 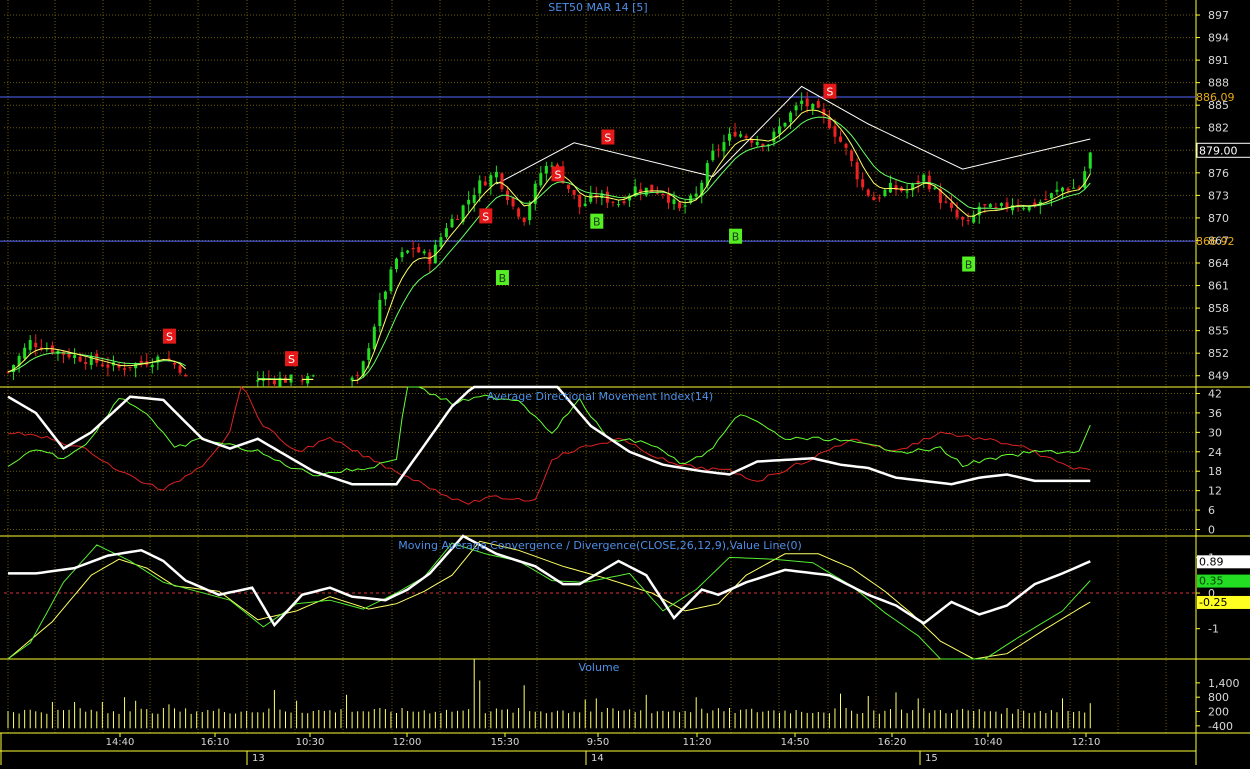 I want to click on price-tick-label: 894, so click(x=1218, y=38).